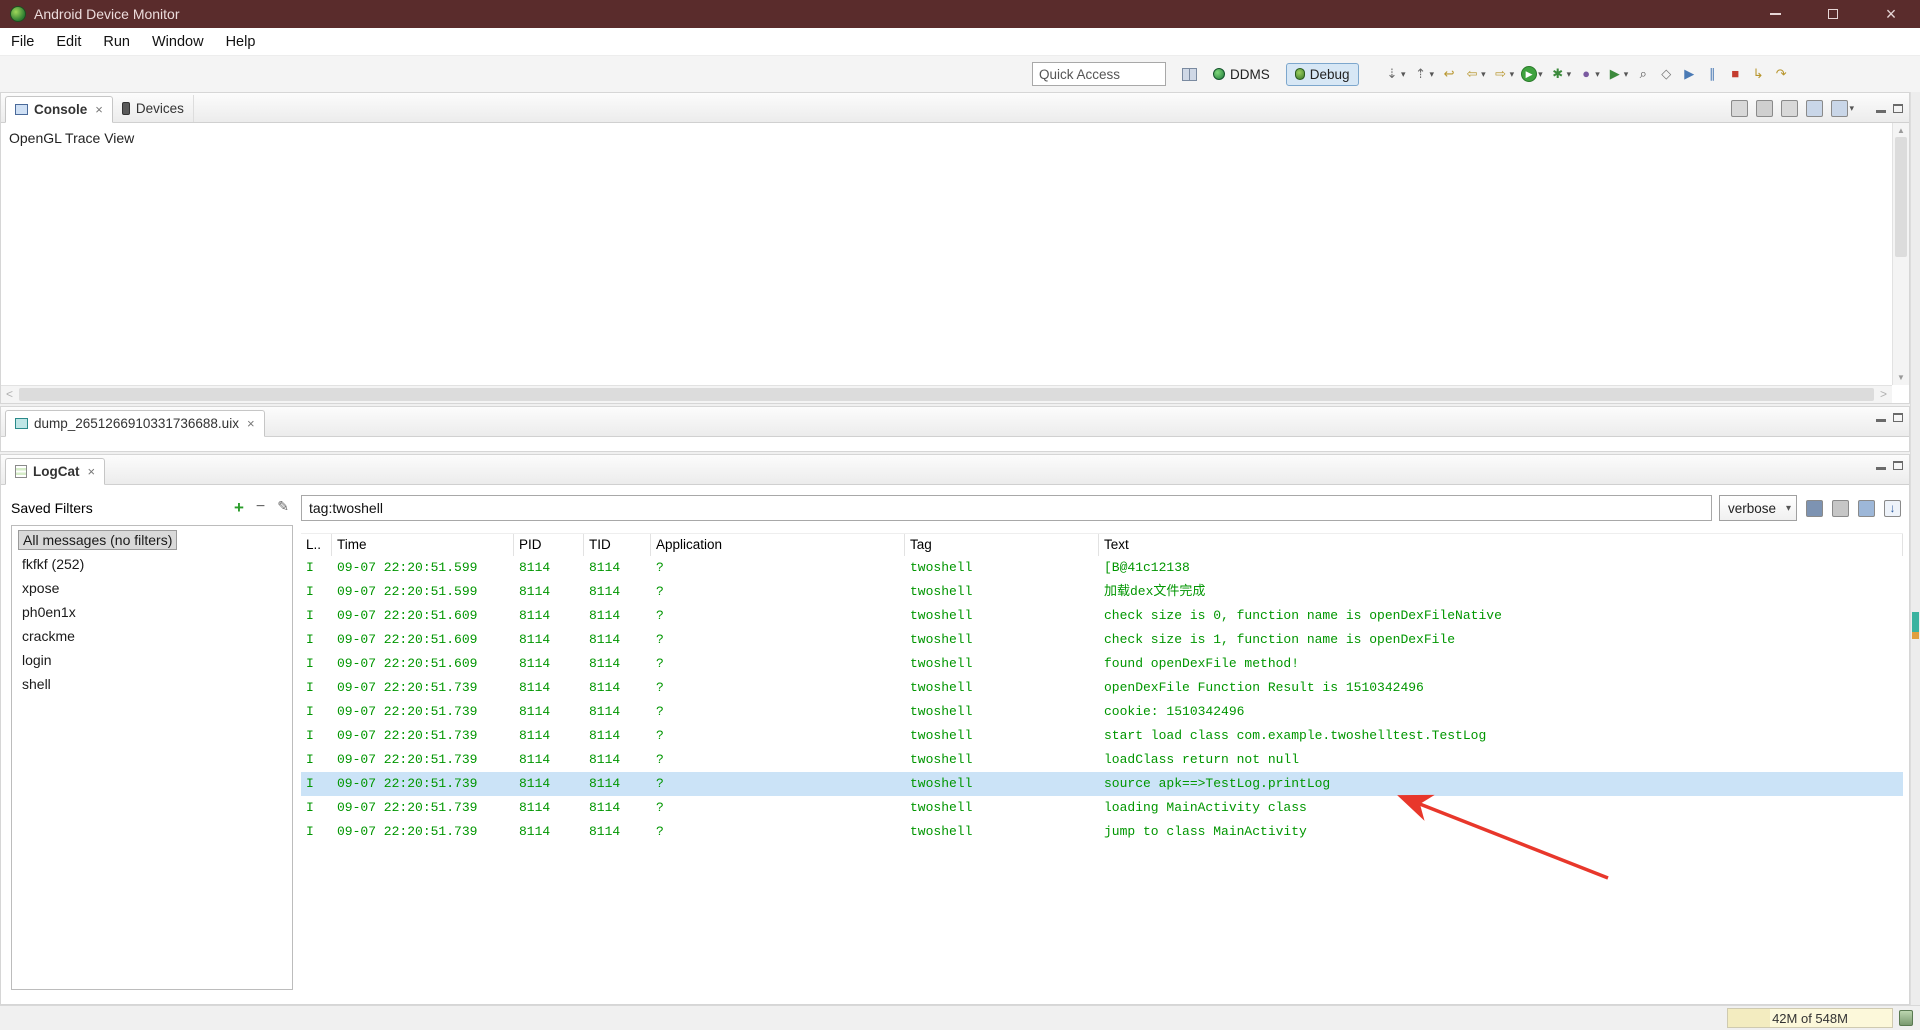 The height and width of the screenshot is (1030, 1920). What do you see at coordinates (59, 109) in the screenshot?
I see `tab-console: Console ×` at bounding box center [59, 109].